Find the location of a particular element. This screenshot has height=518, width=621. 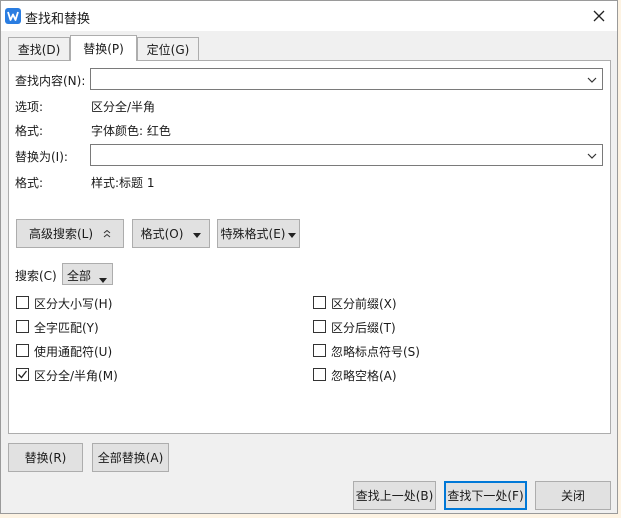

close-icon is located at coordinates (599, 16).